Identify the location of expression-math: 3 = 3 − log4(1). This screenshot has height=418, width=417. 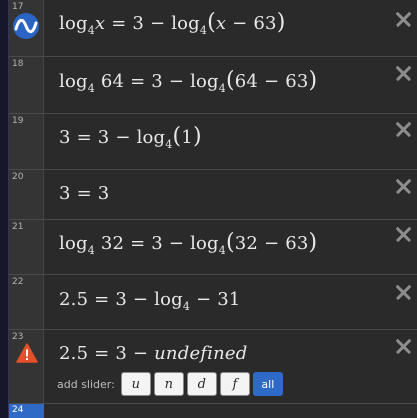
(130, 138).